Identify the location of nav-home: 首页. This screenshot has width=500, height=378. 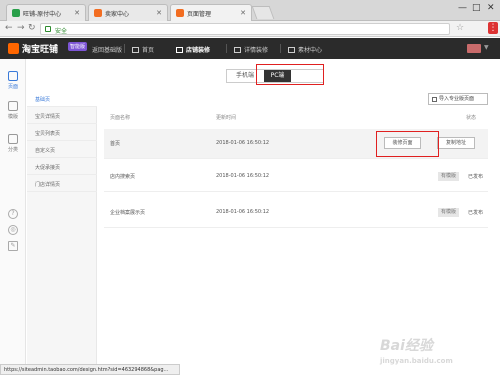
(143, 49).